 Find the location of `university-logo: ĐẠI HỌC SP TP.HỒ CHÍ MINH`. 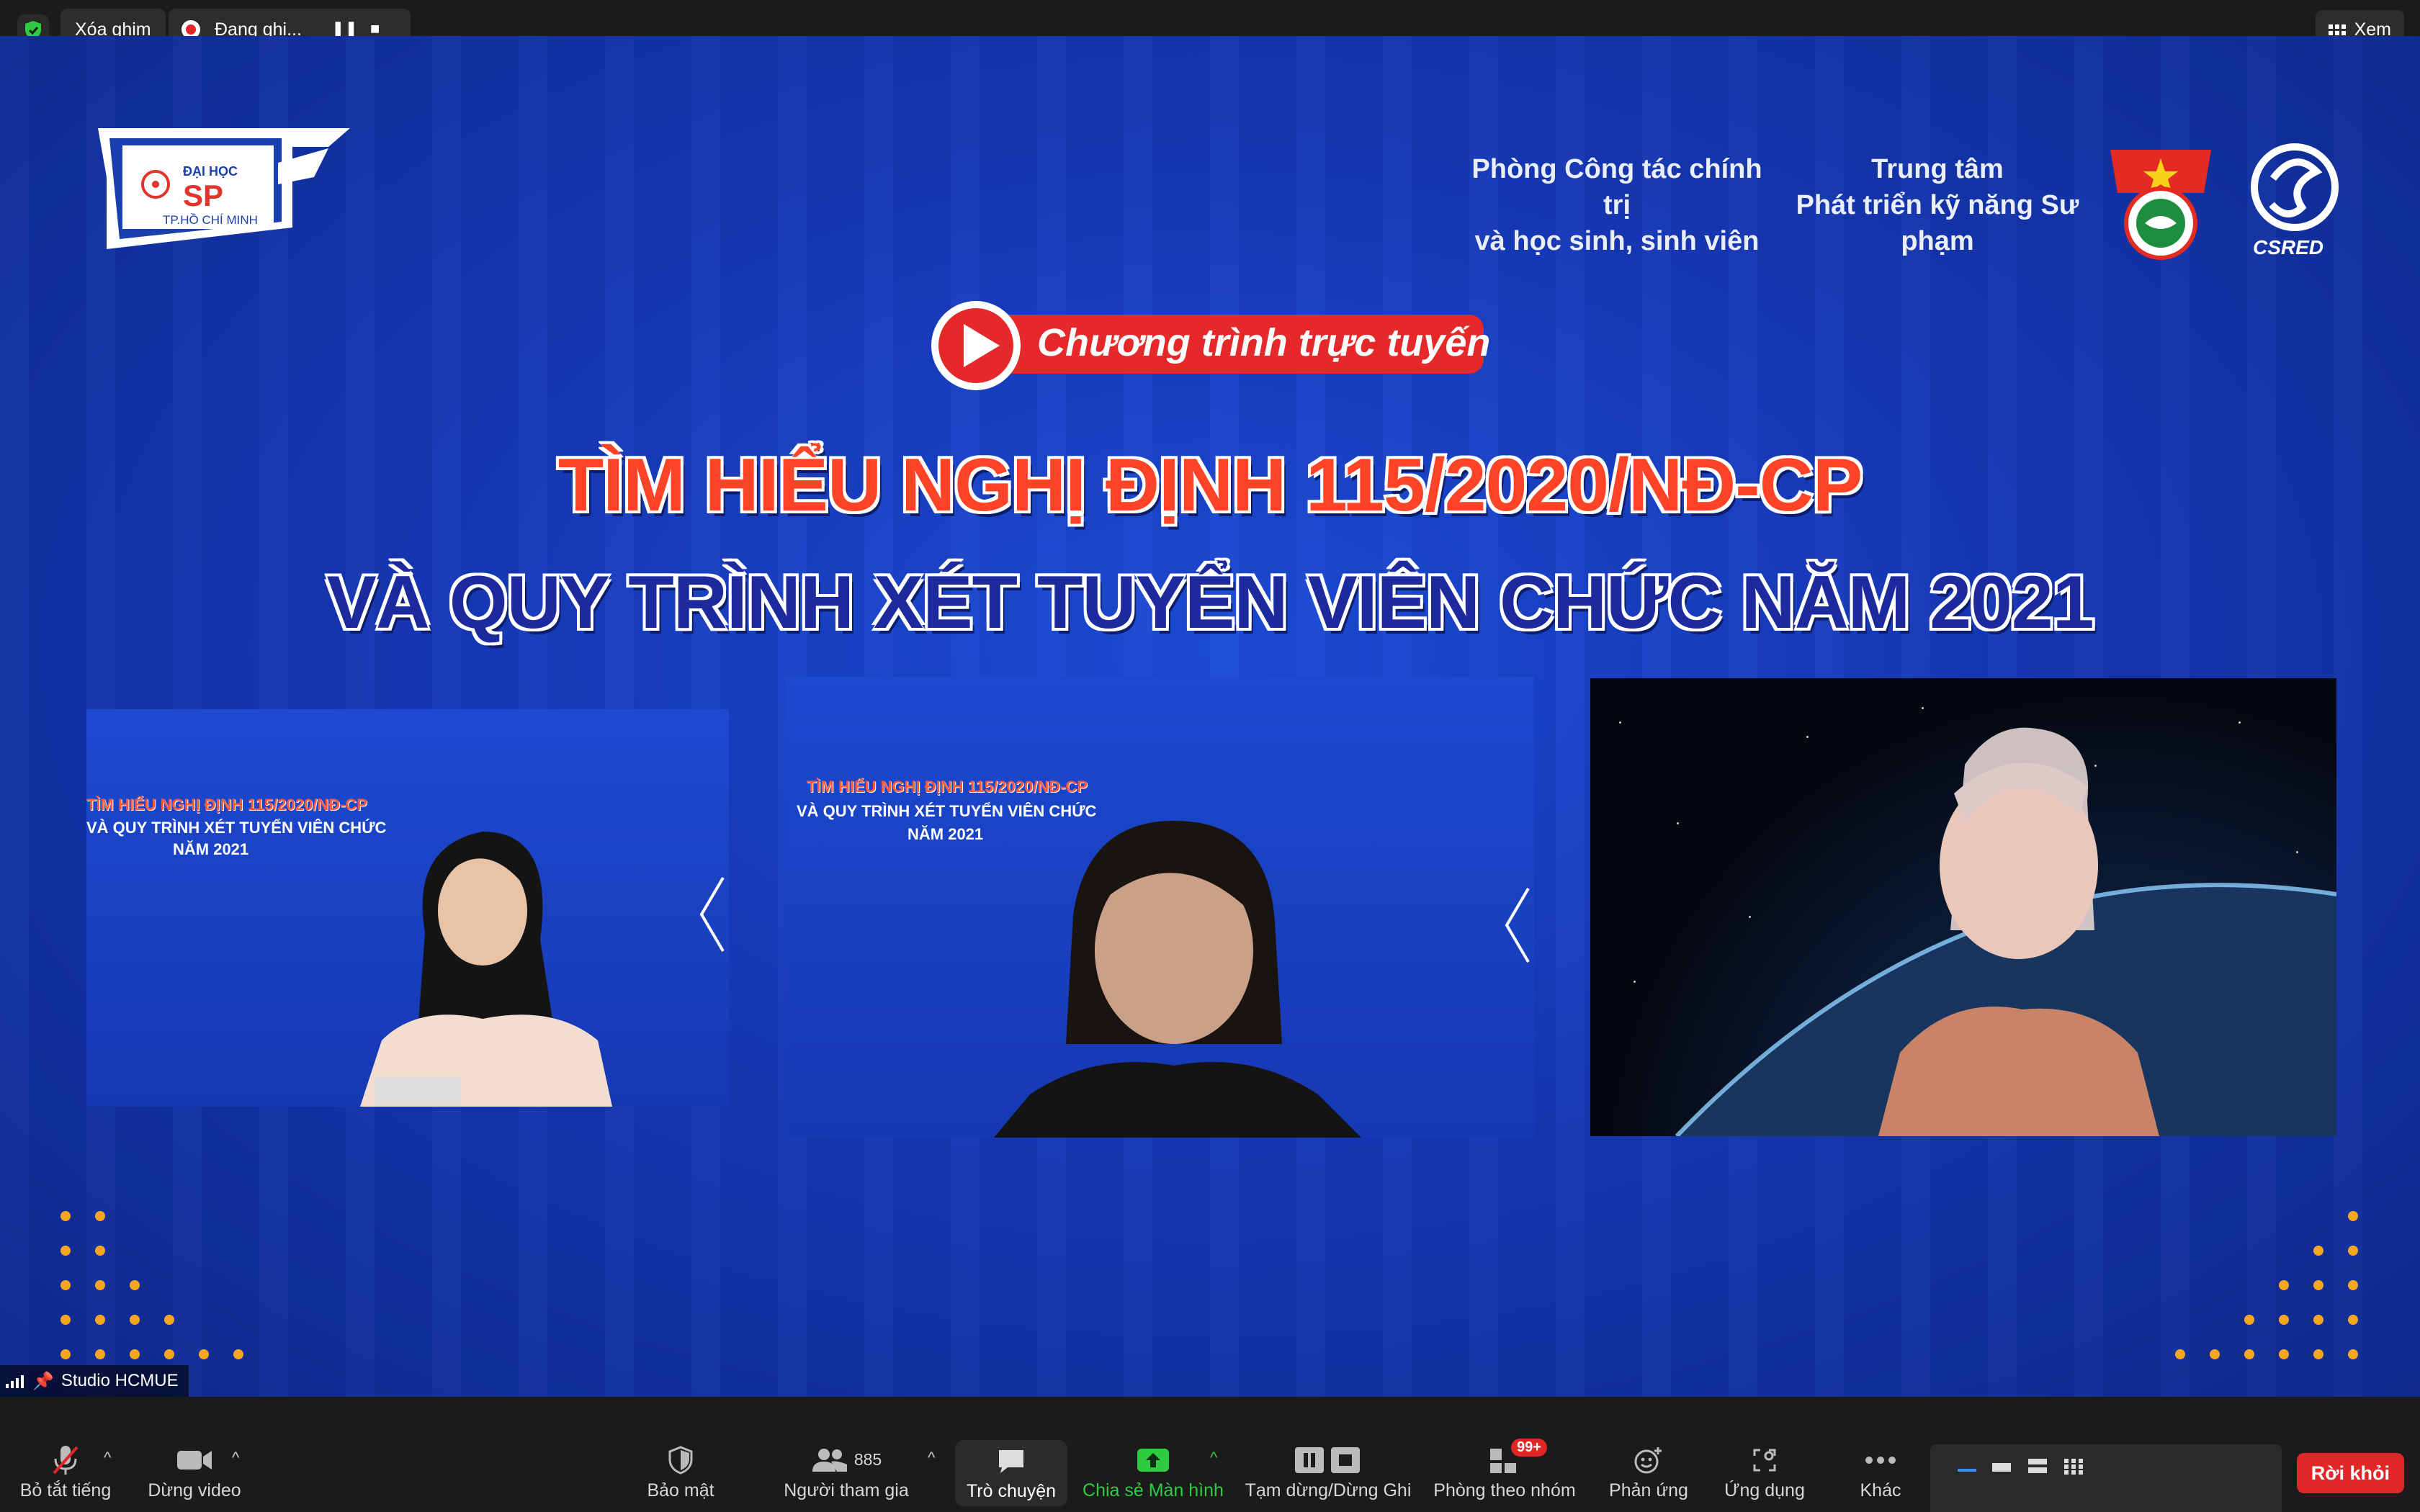

university-logo: ĐẠI HỌC SP TP.HỒ CHÍ MINH is located at coordinates (224, 197).